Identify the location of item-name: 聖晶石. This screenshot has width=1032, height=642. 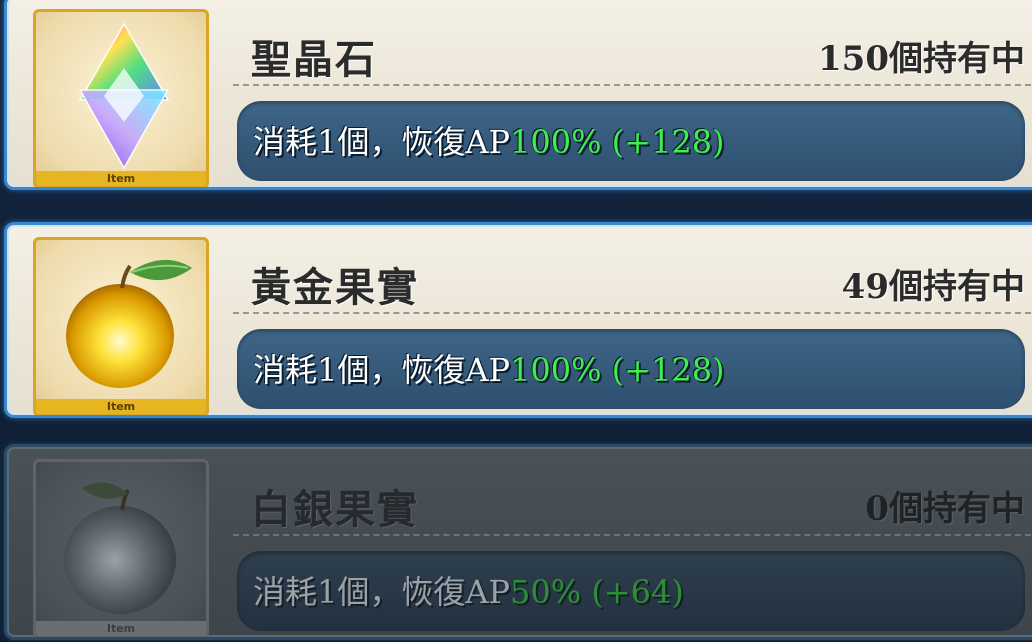
(314, 59).